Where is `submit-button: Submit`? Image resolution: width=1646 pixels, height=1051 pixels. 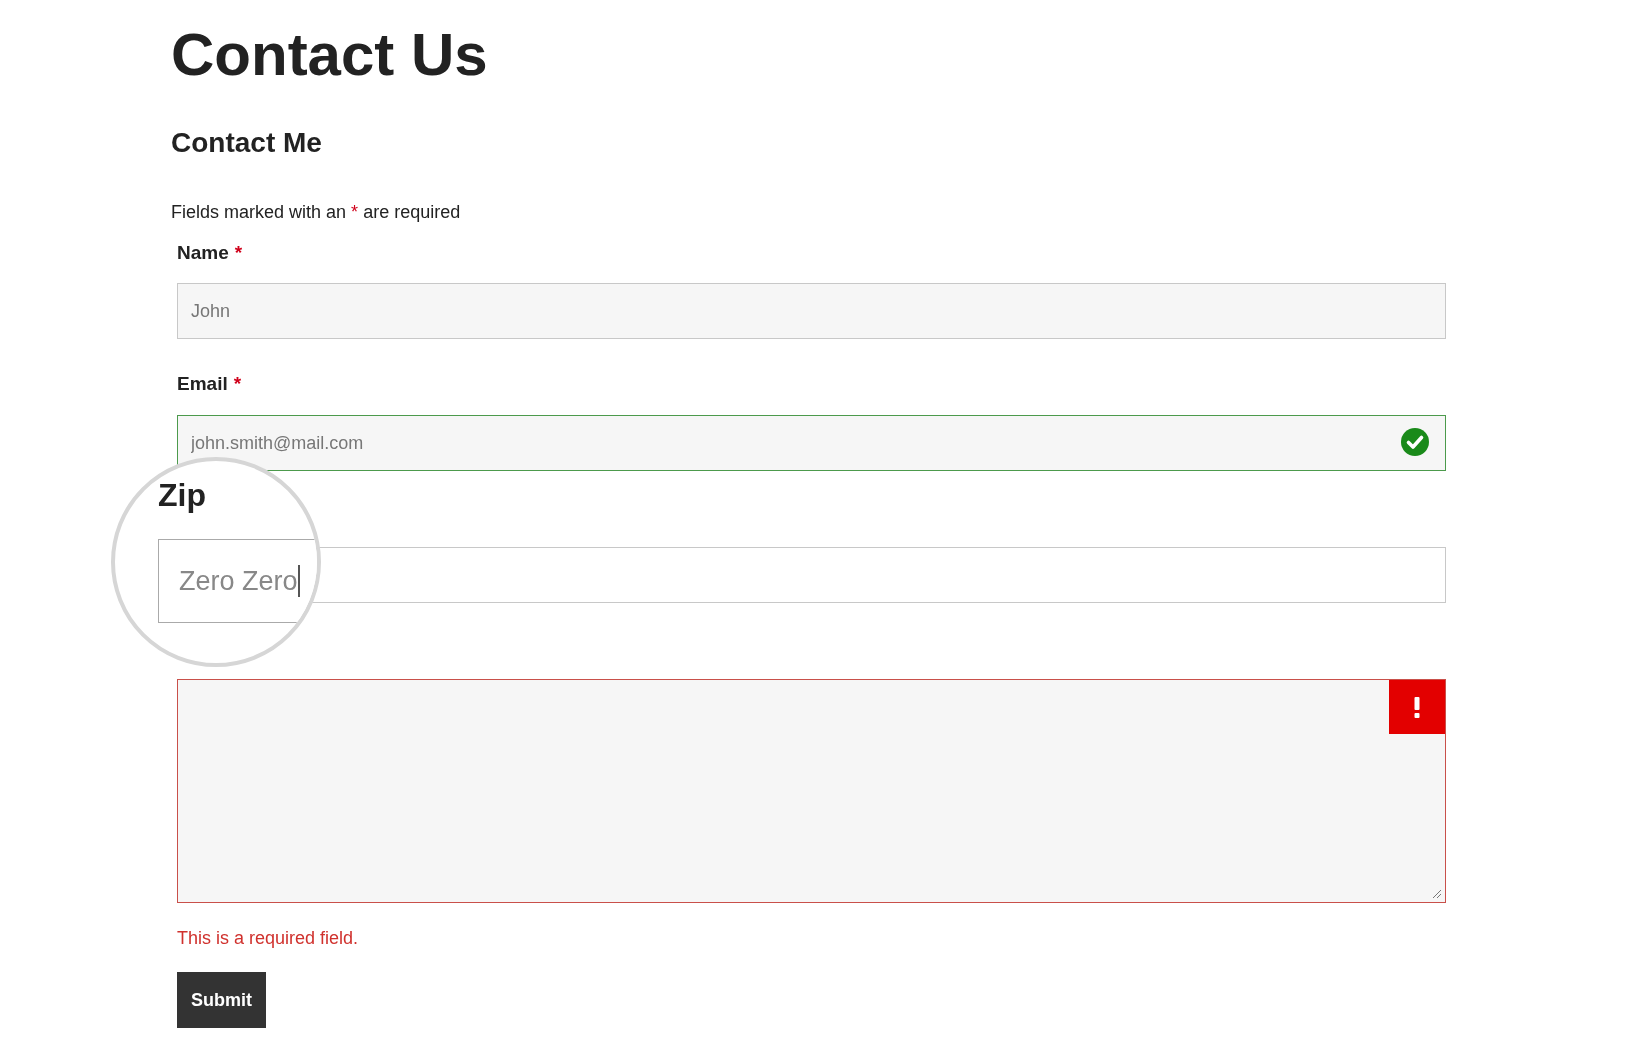 submit-button: Submit is located at coordinates (221, 1000).